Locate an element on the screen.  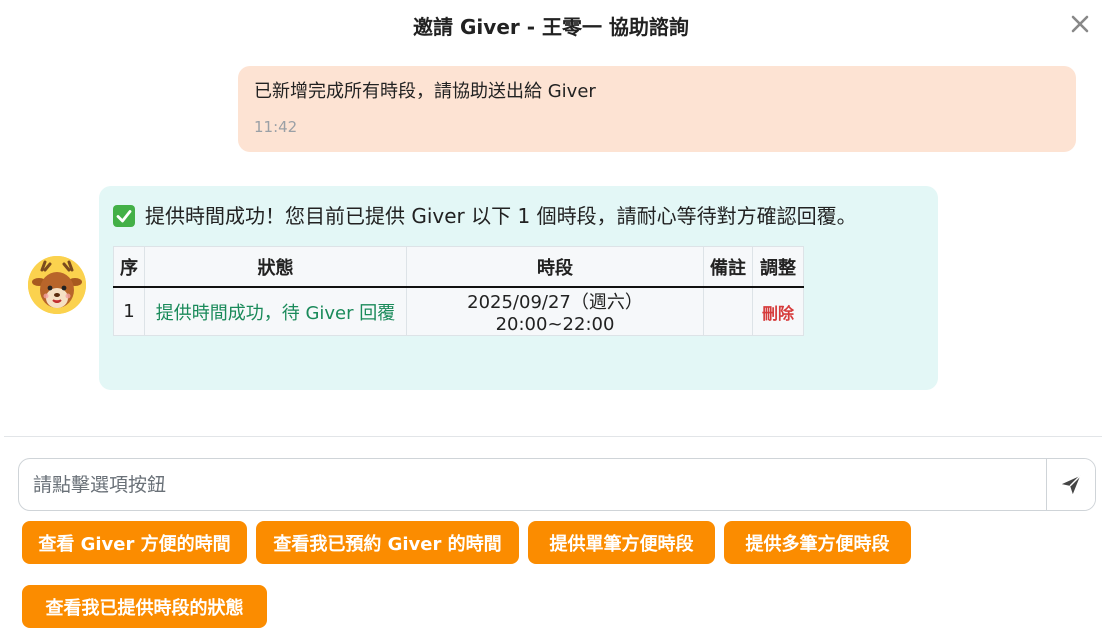
check-mark-icon is located at coordinates (124, 216).